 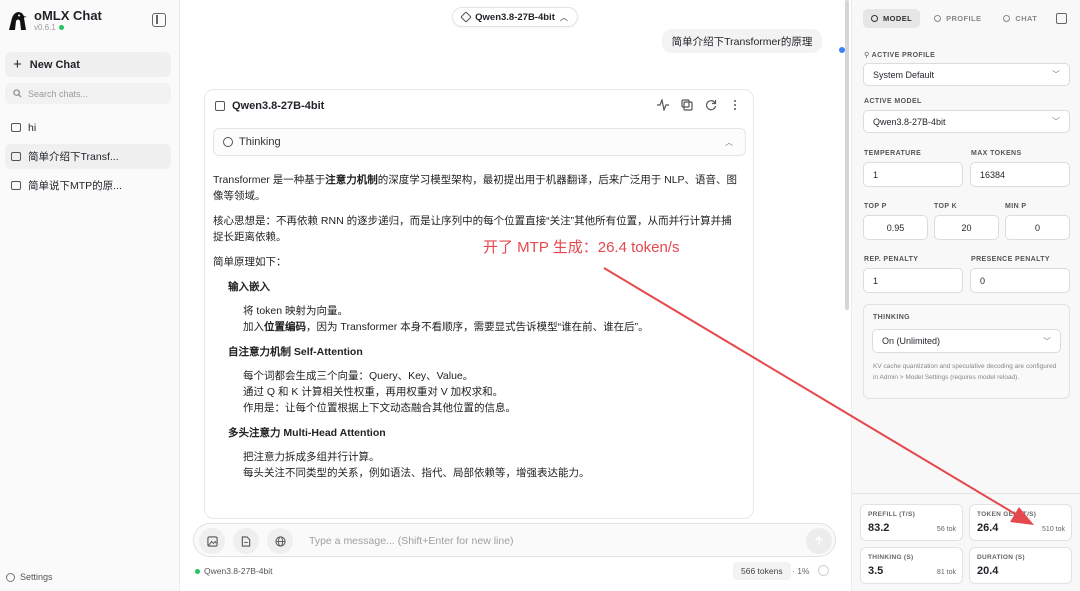 I want to click on stat-prefill: PREFILL (T/S) 83.2 56 tok, so click(x=911, y=522).